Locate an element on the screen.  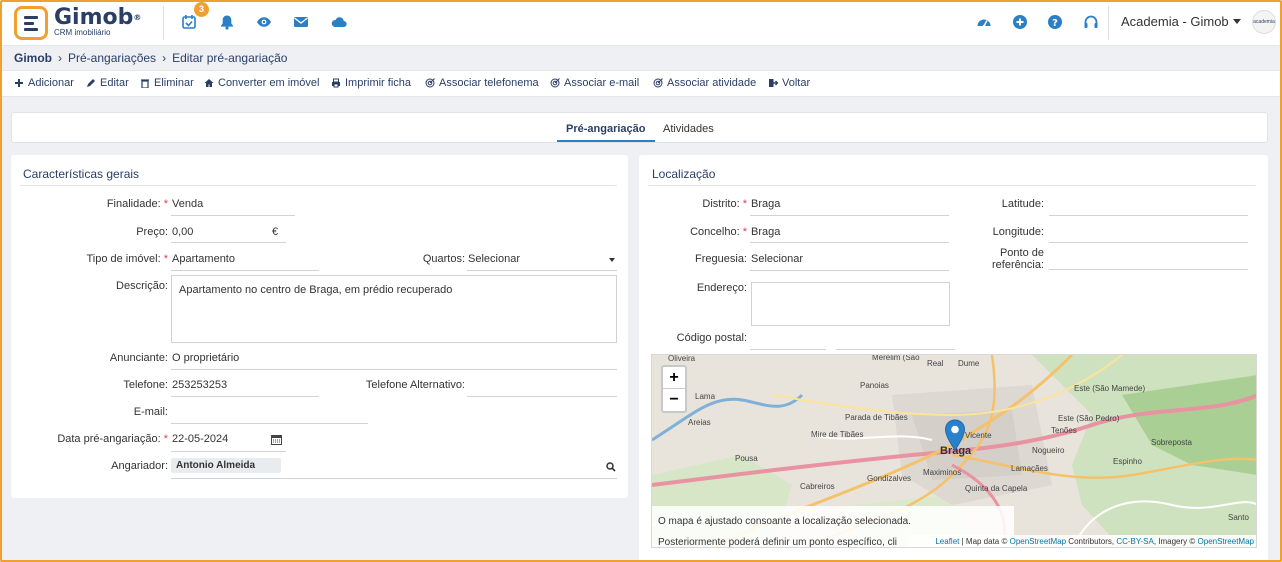
angariador-label: Angariador: is located at coordinates (139, 466).